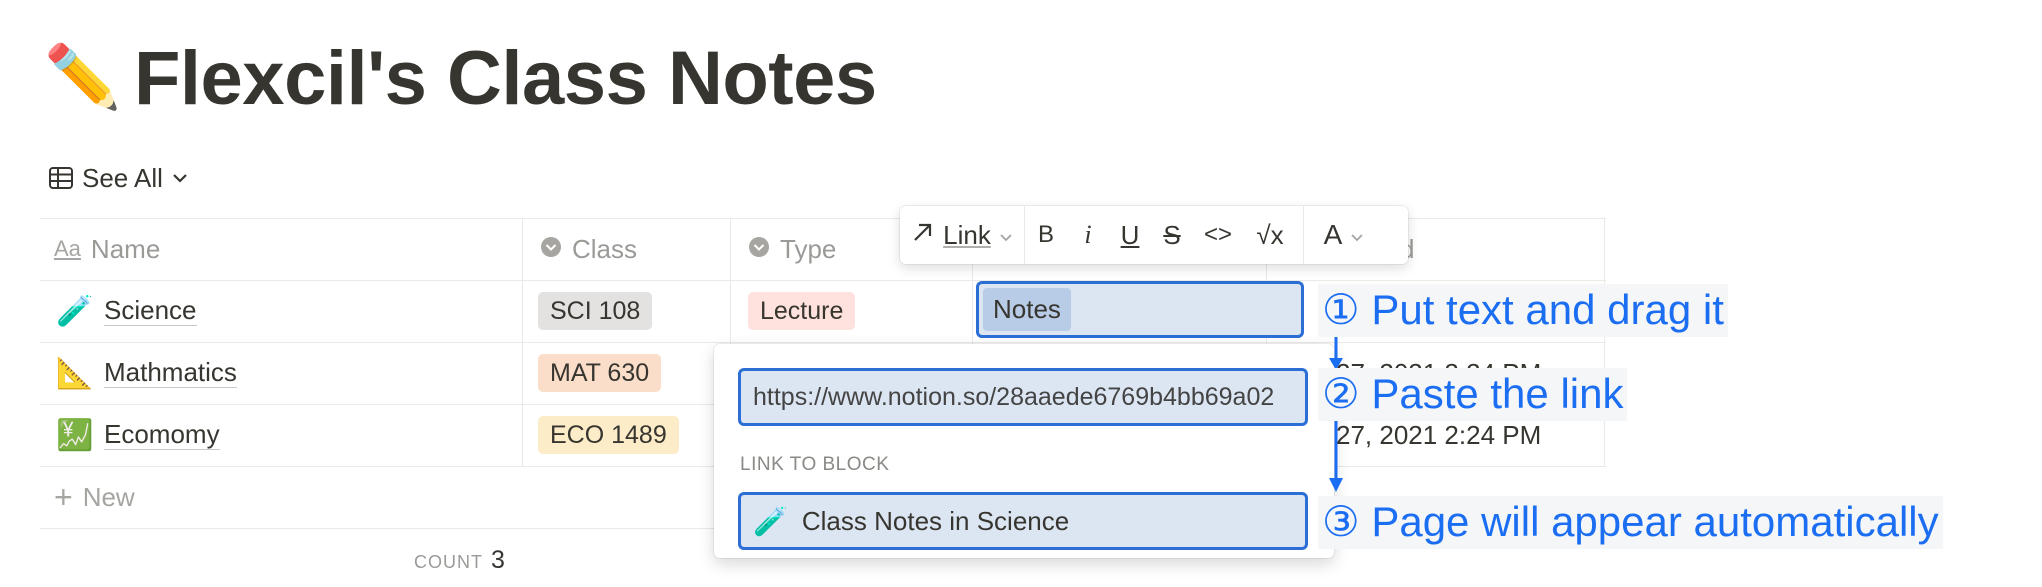 This screenshot has width=2042, height=587. Describe the element at coordinates (67, 248) in the screenshot. I see `text-aa-icon: Aa` at that location.